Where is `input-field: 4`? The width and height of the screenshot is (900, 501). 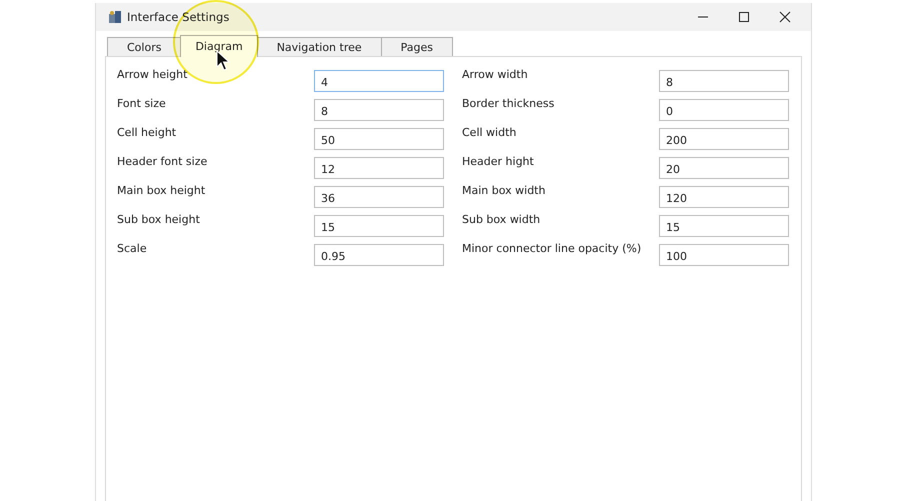
input-field: 4 is located at coordinates (379, 81).